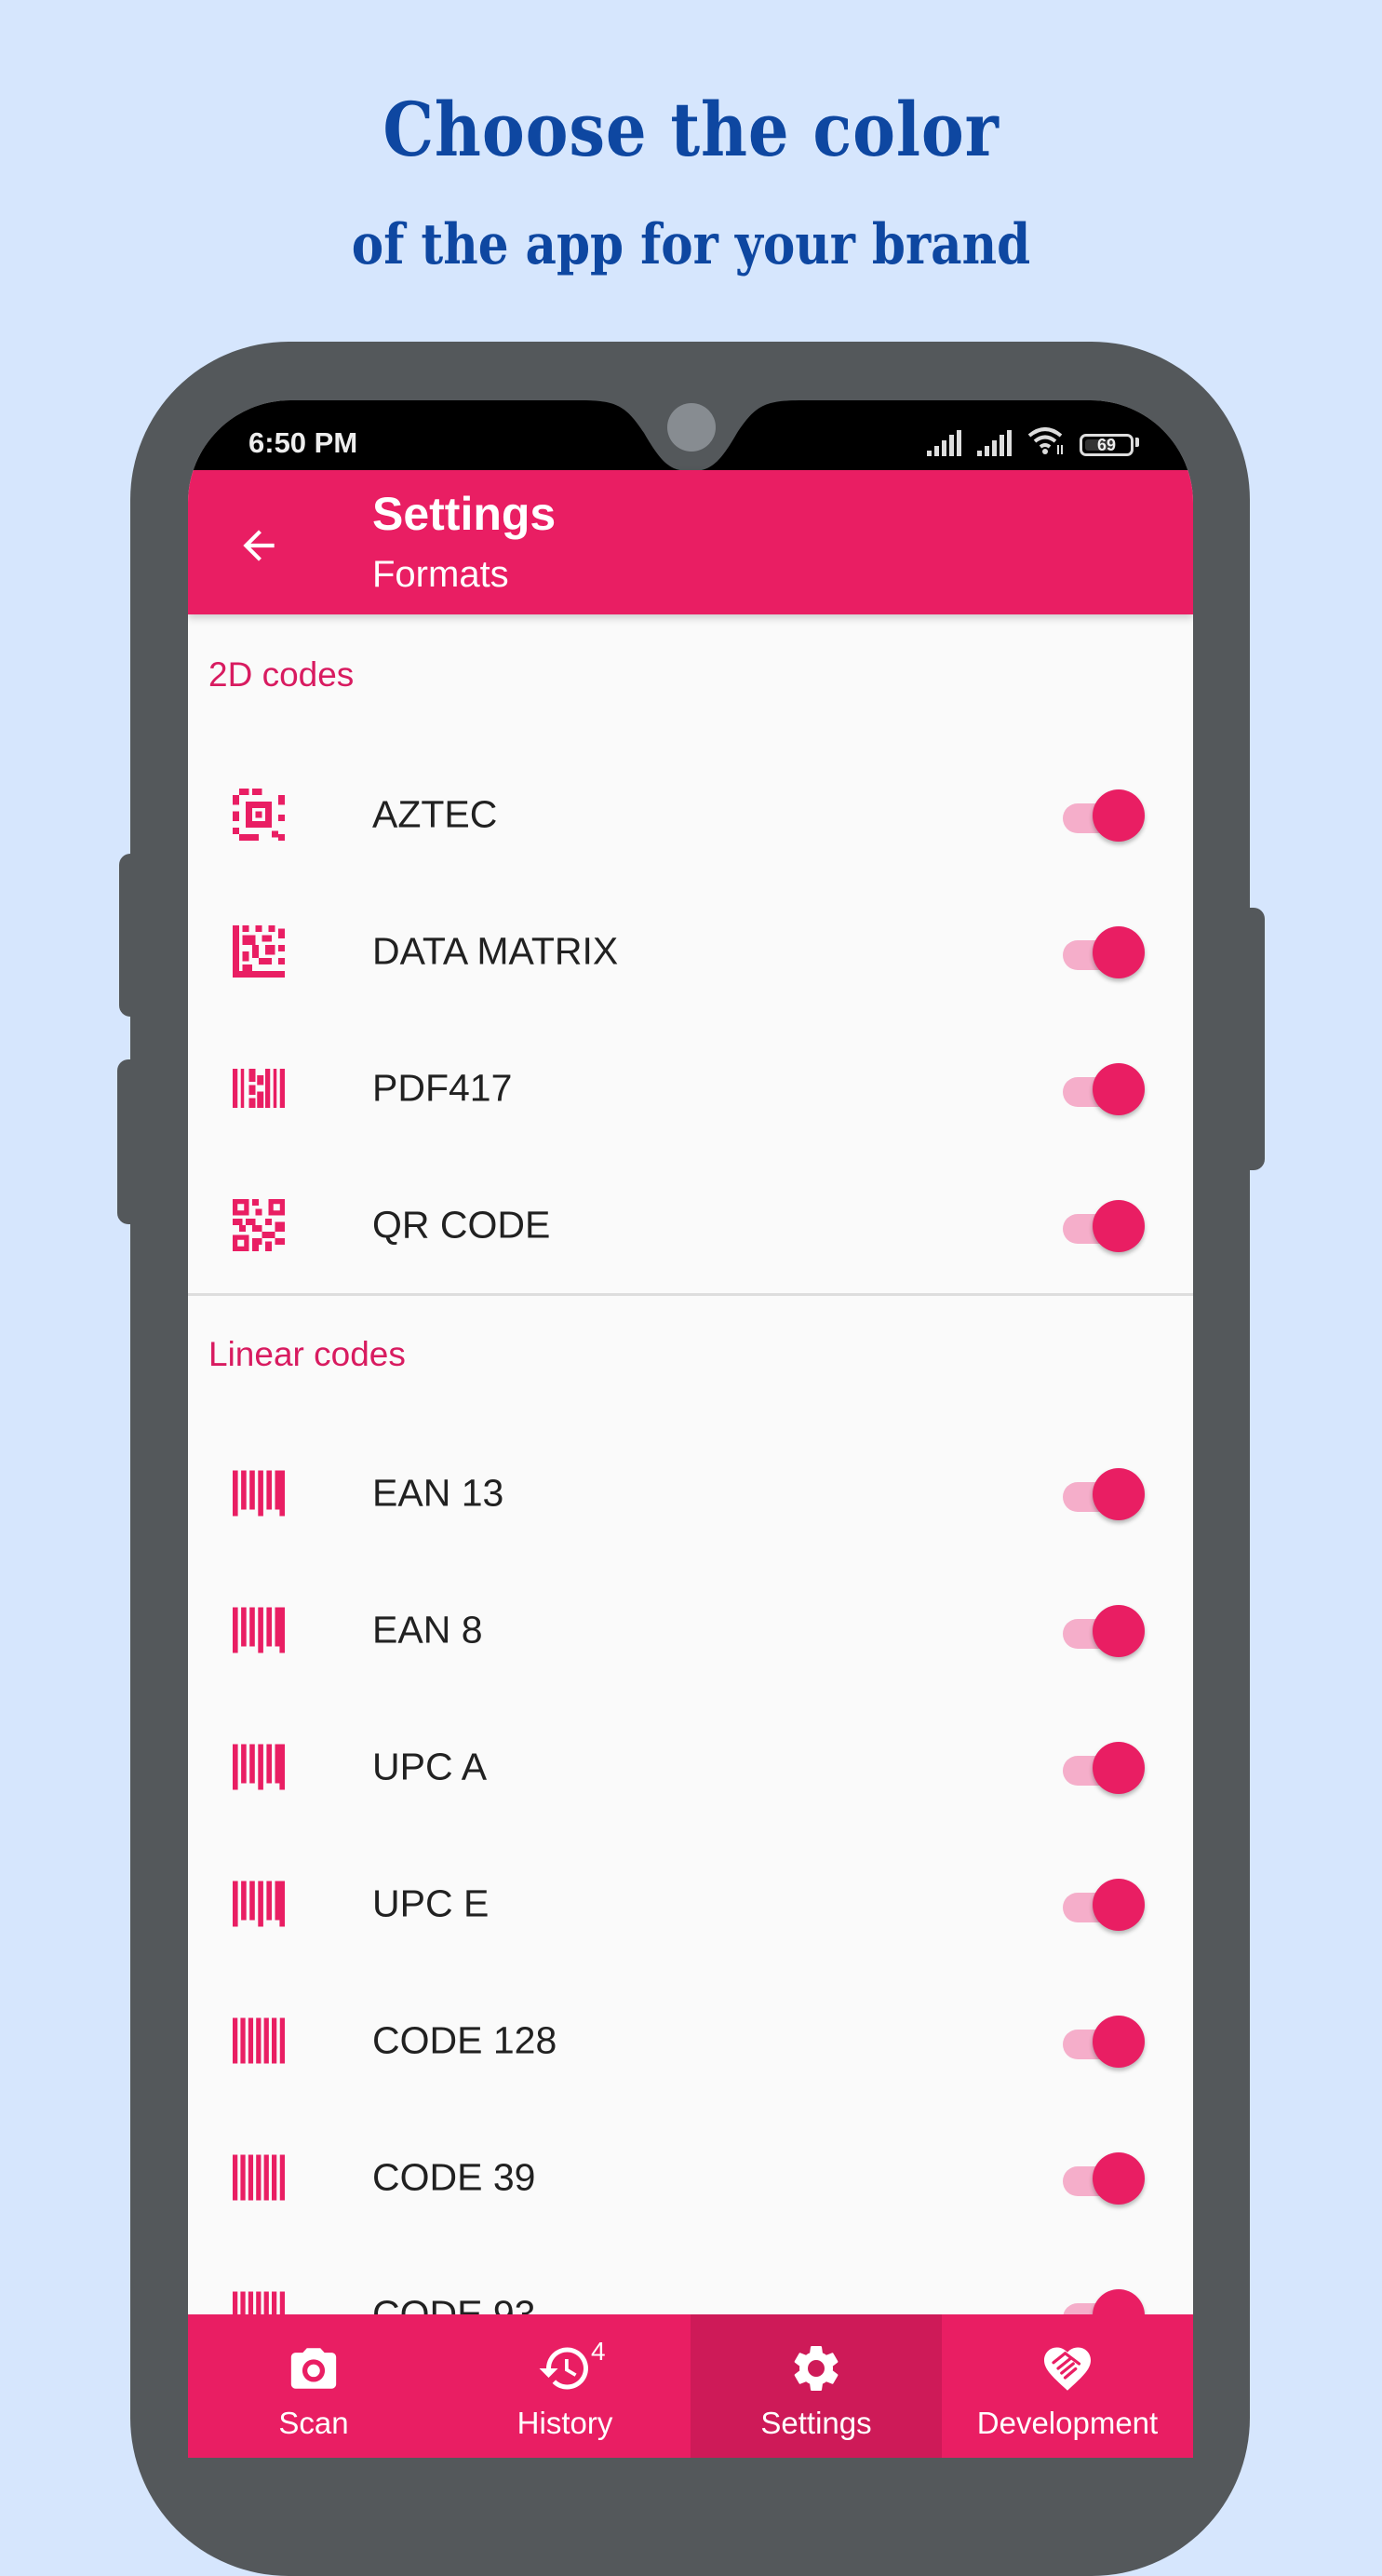  What do you see at coordinates (442, 1087) in the screenshot?
I see `format-label: PDF417` at bounding box center [442, 1087].